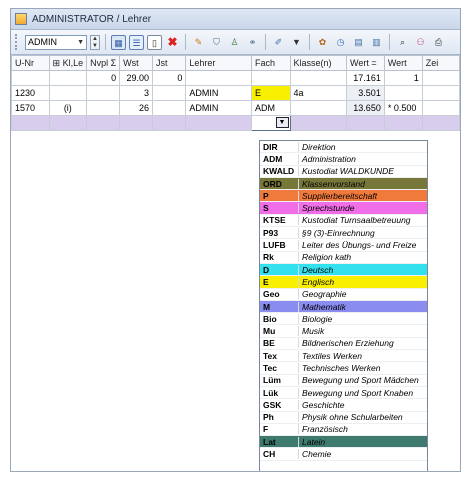 The width and height of the screenshot is (471, 496). Describe the element at coordinates (172, 42) in the screenshot. I see `delete-icon: ✖` at that location.